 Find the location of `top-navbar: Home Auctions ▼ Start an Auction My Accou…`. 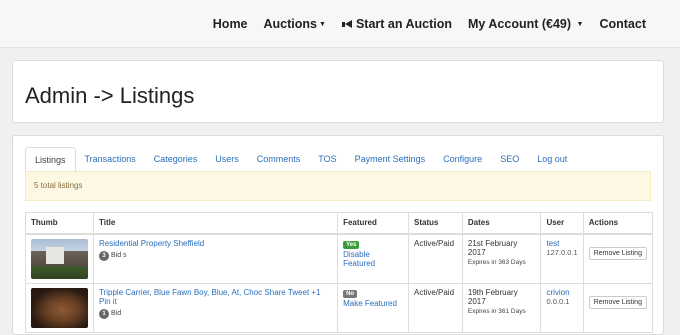

top-navbar: Home Auctions ▼ Start an Auction My Accou… is located at coordinates (340, 24).